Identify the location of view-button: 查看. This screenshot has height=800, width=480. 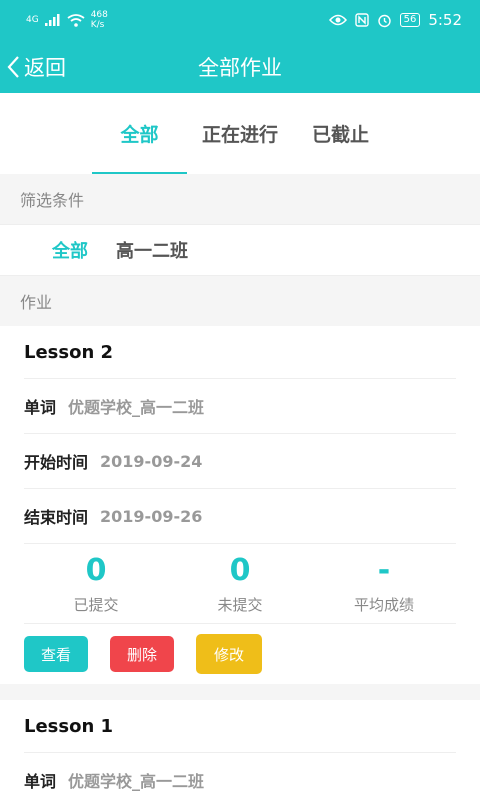
(56, 654).